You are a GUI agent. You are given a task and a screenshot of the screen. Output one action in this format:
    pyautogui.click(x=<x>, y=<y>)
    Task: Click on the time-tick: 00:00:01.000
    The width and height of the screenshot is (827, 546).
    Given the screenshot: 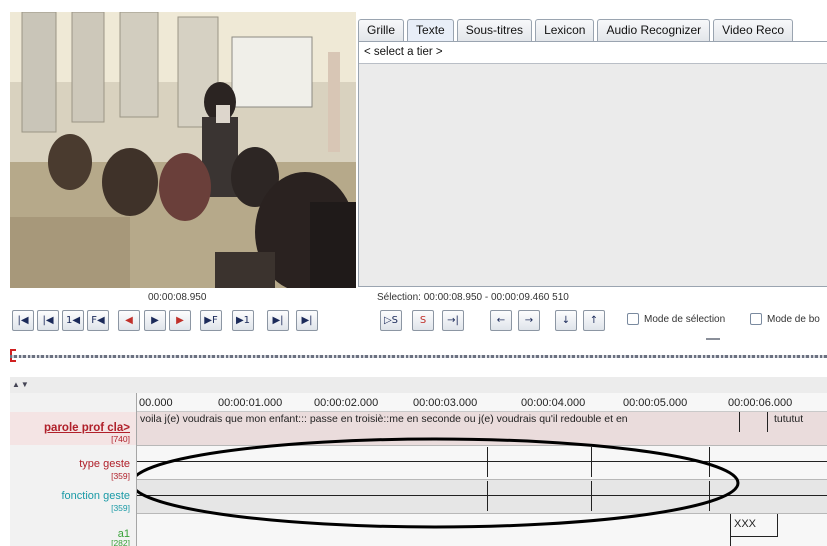 What is the action you would take?
    pyautogui.click(x=250, y=403)
    